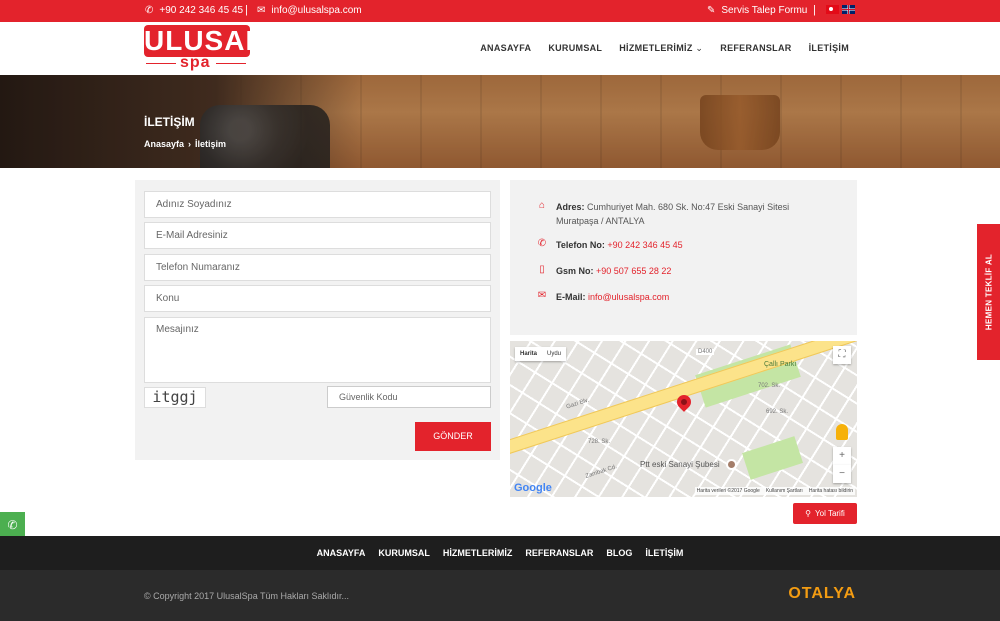 This screenshot has width=1000, height=621. Describe the element at coordinates (317, 298) in the screenshot. I see `subject-input: Konu` at that location.